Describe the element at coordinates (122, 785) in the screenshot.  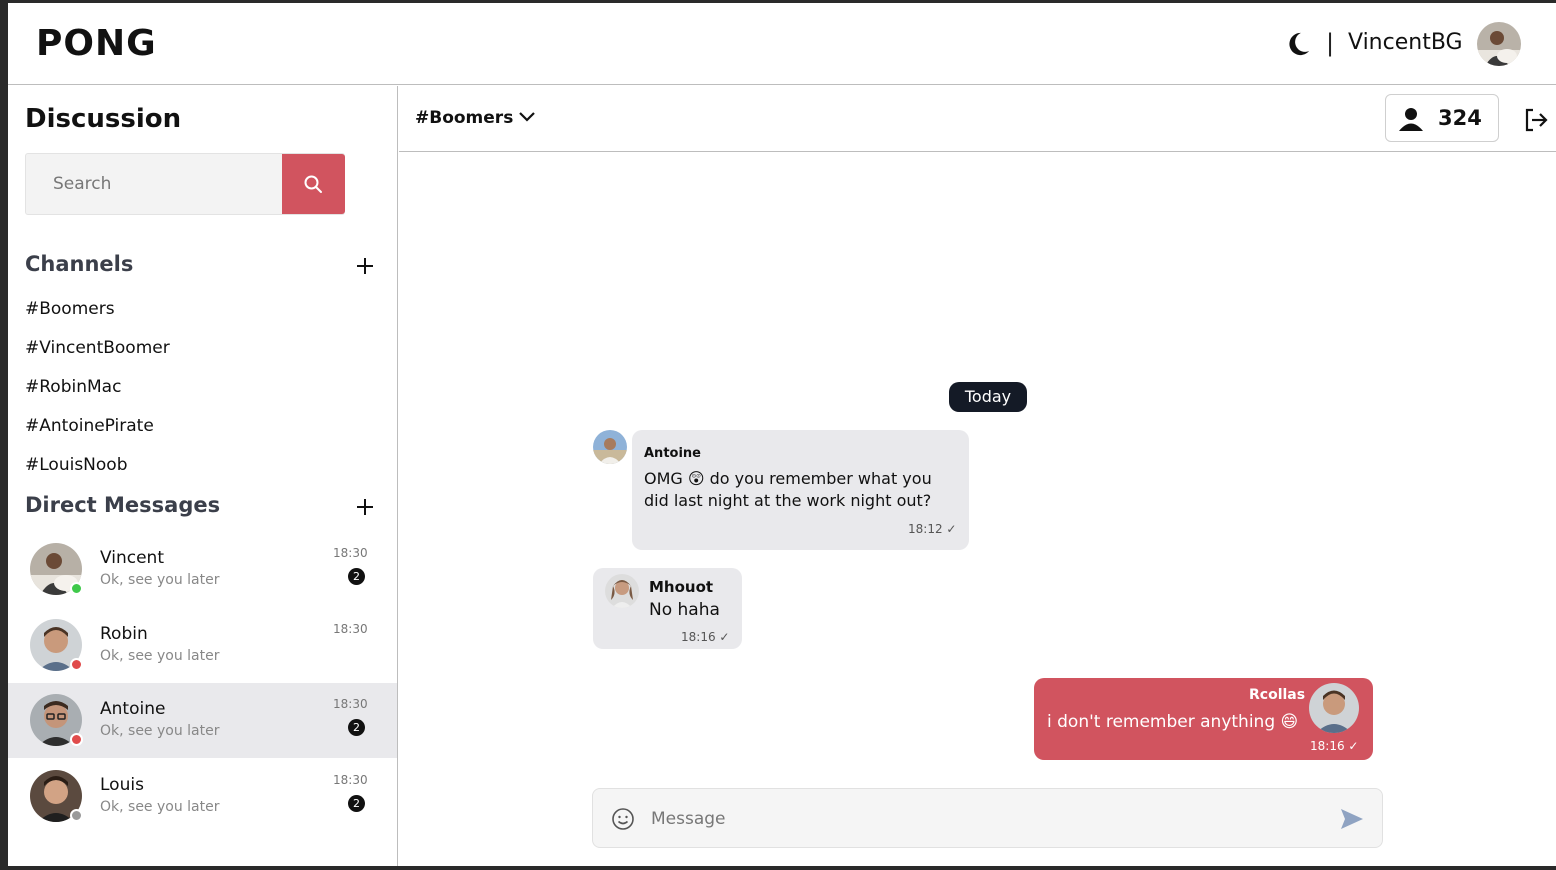
I see `dm-name: Louis` at that location.